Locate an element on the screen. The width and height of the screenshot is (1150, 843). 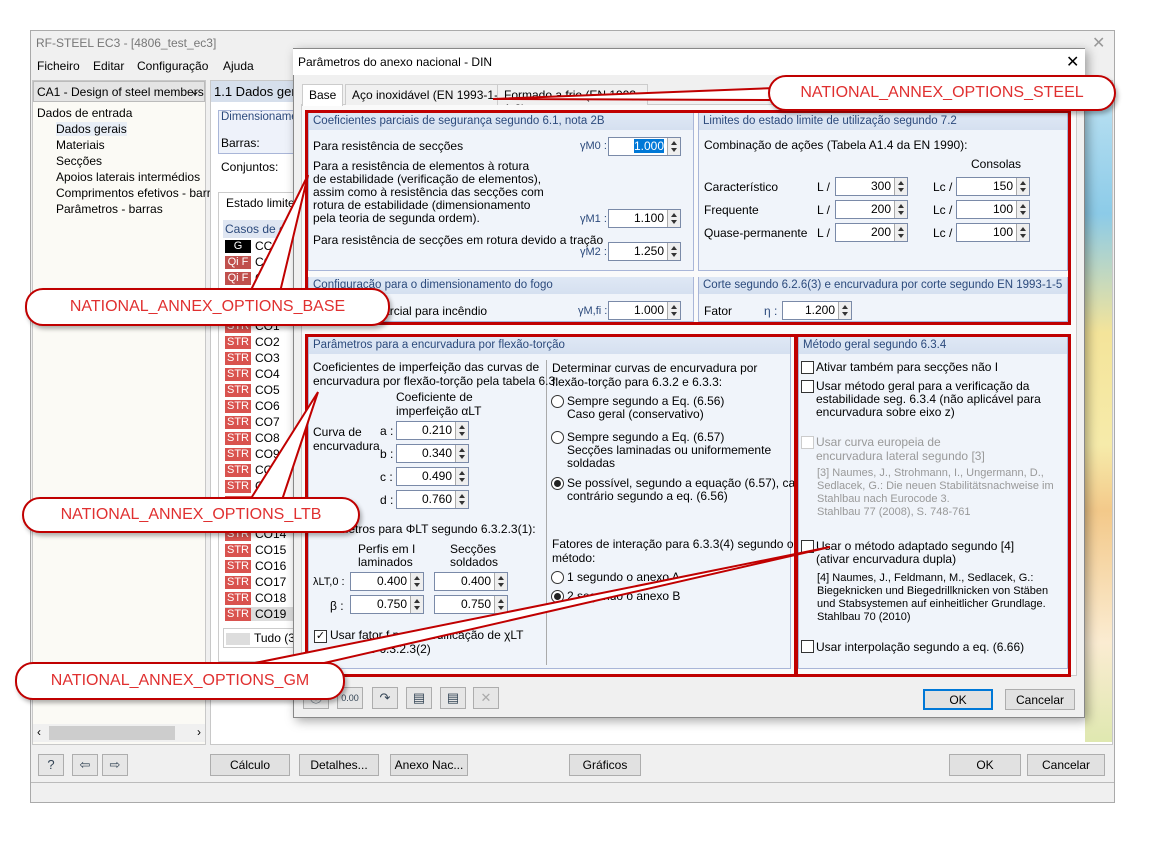
ltb-pointer is located at coordinates (283, 446).